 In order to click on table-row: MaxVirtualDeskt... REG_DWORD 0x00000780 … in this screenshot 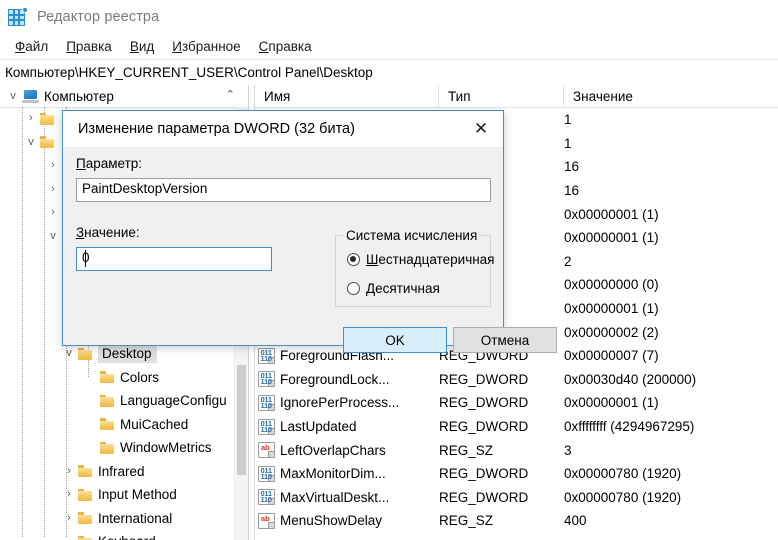, I will do `click(516, 498)`.